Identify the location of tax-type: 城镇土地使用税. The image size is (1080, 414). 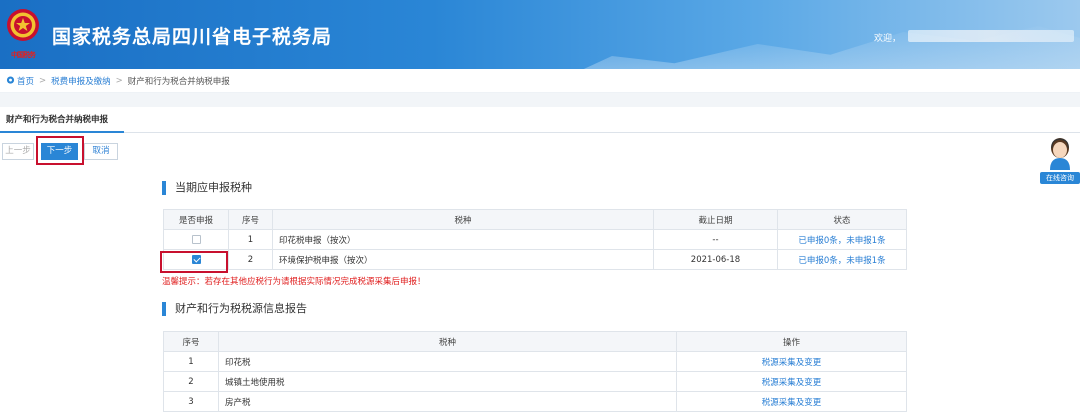
(447, 381).